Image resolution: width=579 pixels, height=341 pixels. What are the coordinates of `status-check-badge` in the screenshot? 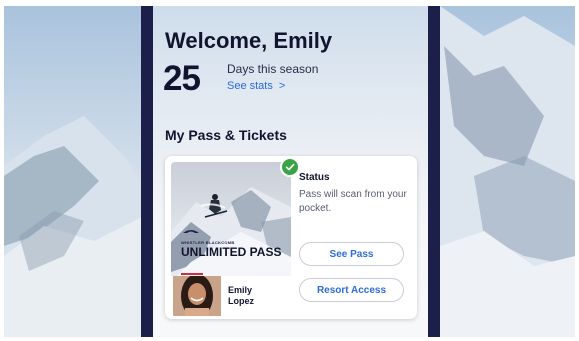 It's located at (290, 167).